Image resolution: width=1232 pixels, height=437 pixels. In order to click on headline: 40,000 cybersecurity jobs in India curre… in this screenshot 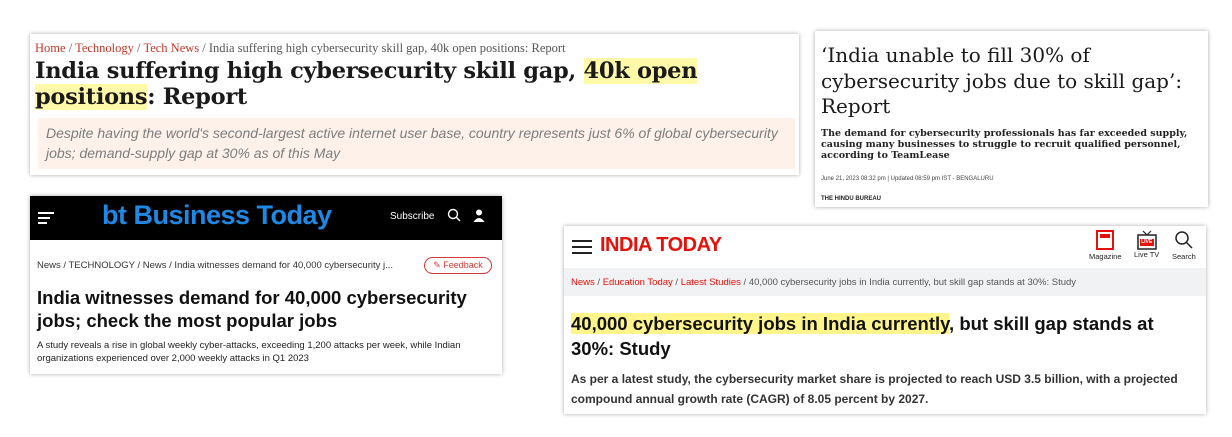, I will do `click(886, 336)`.